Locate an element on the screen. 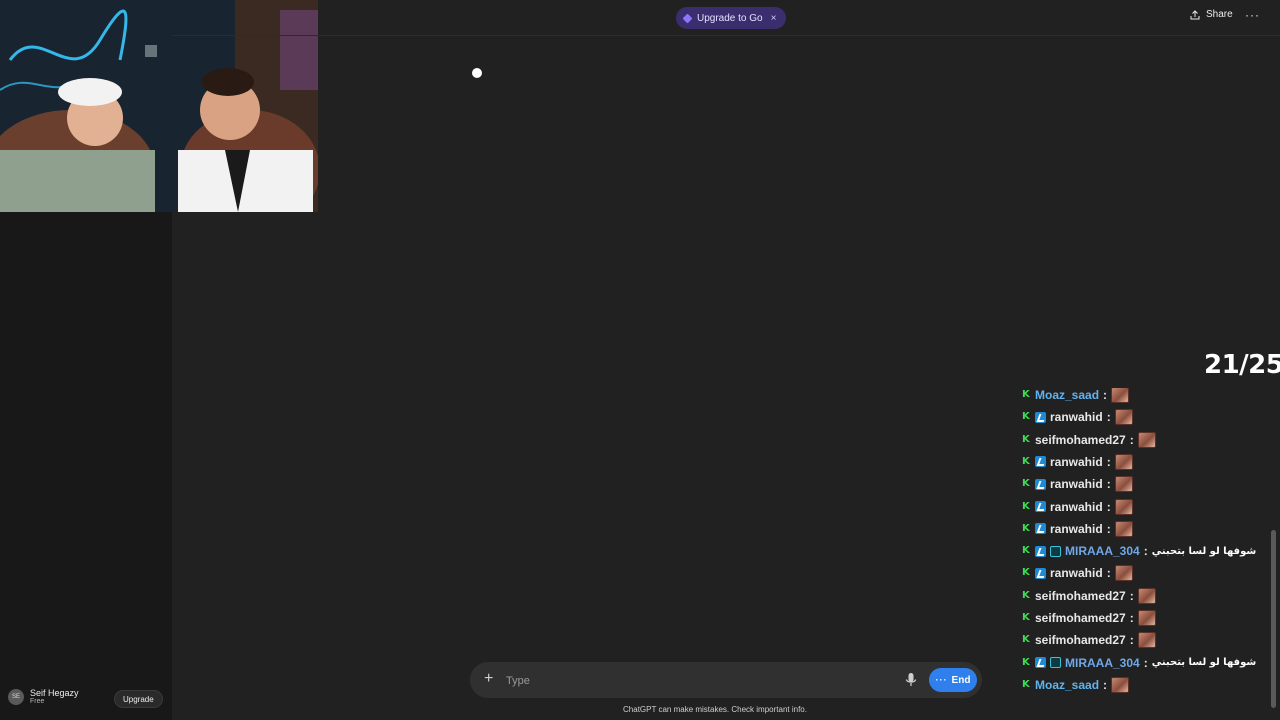 The height and width of the screenshot is (720, 1280). upgrade-button: Upgrade is located at coordinates (138, 699).